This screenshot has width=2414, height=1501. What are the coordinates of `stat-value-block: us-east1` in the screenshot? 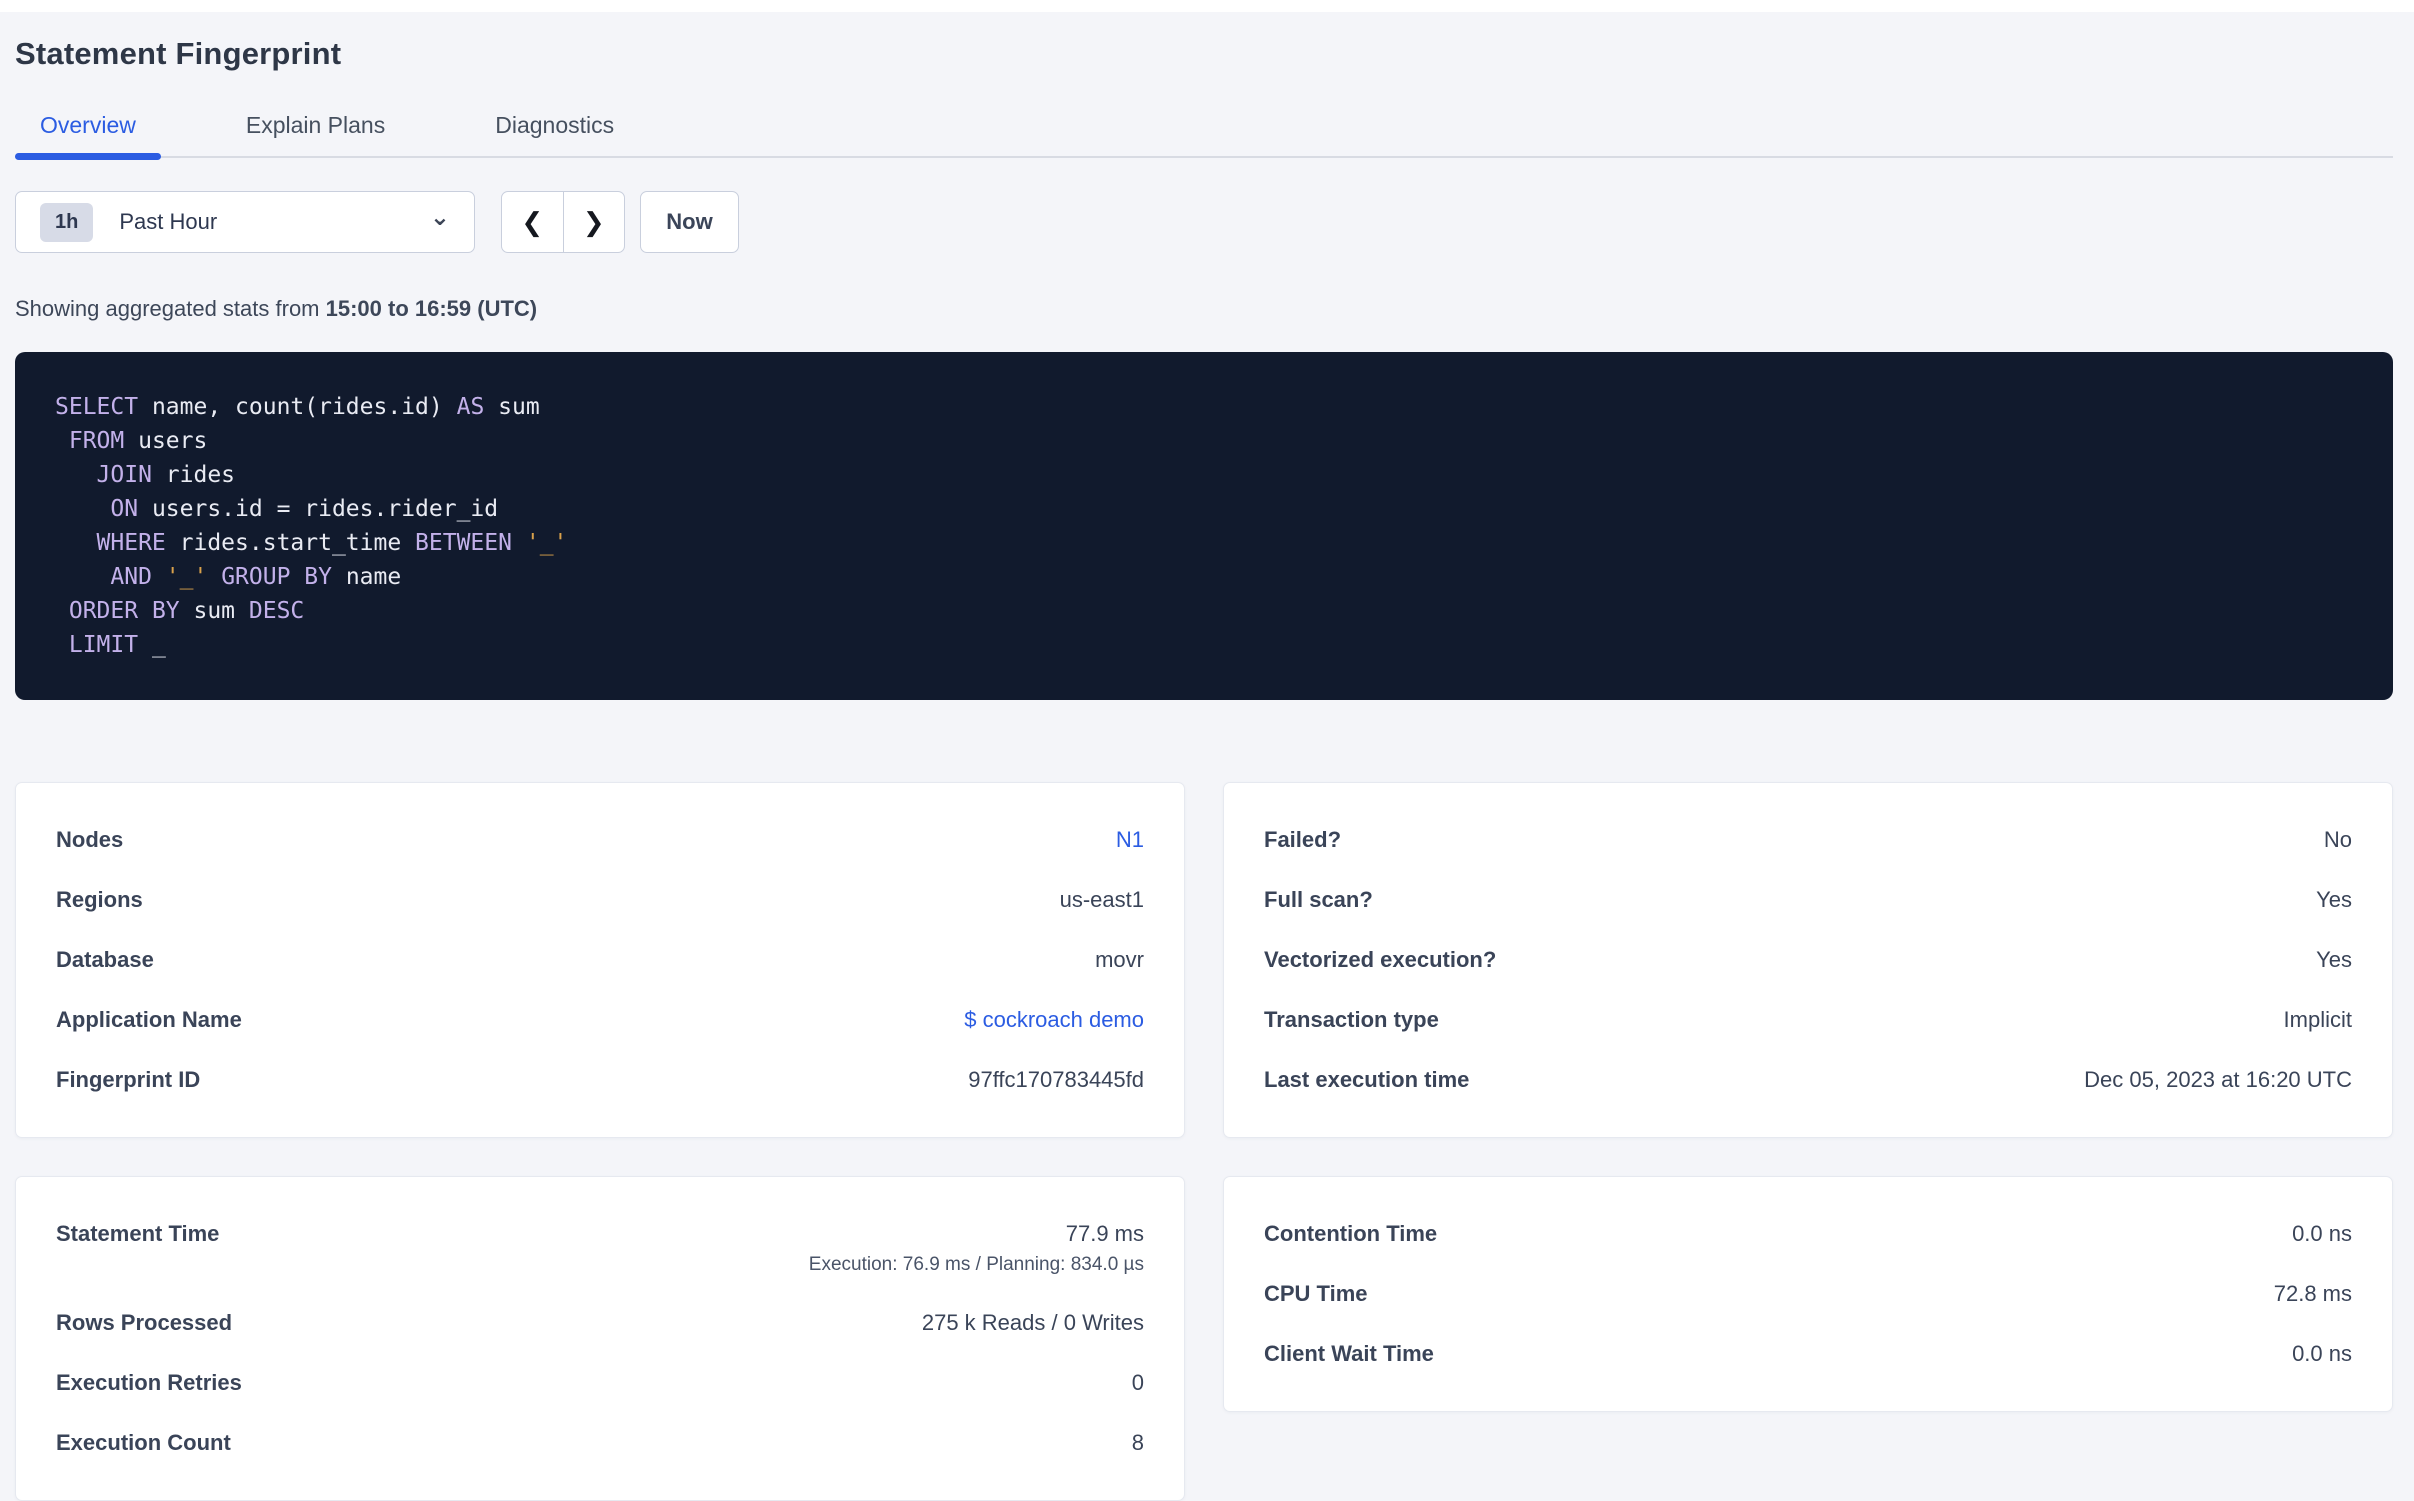 It's located at (1102, 900).